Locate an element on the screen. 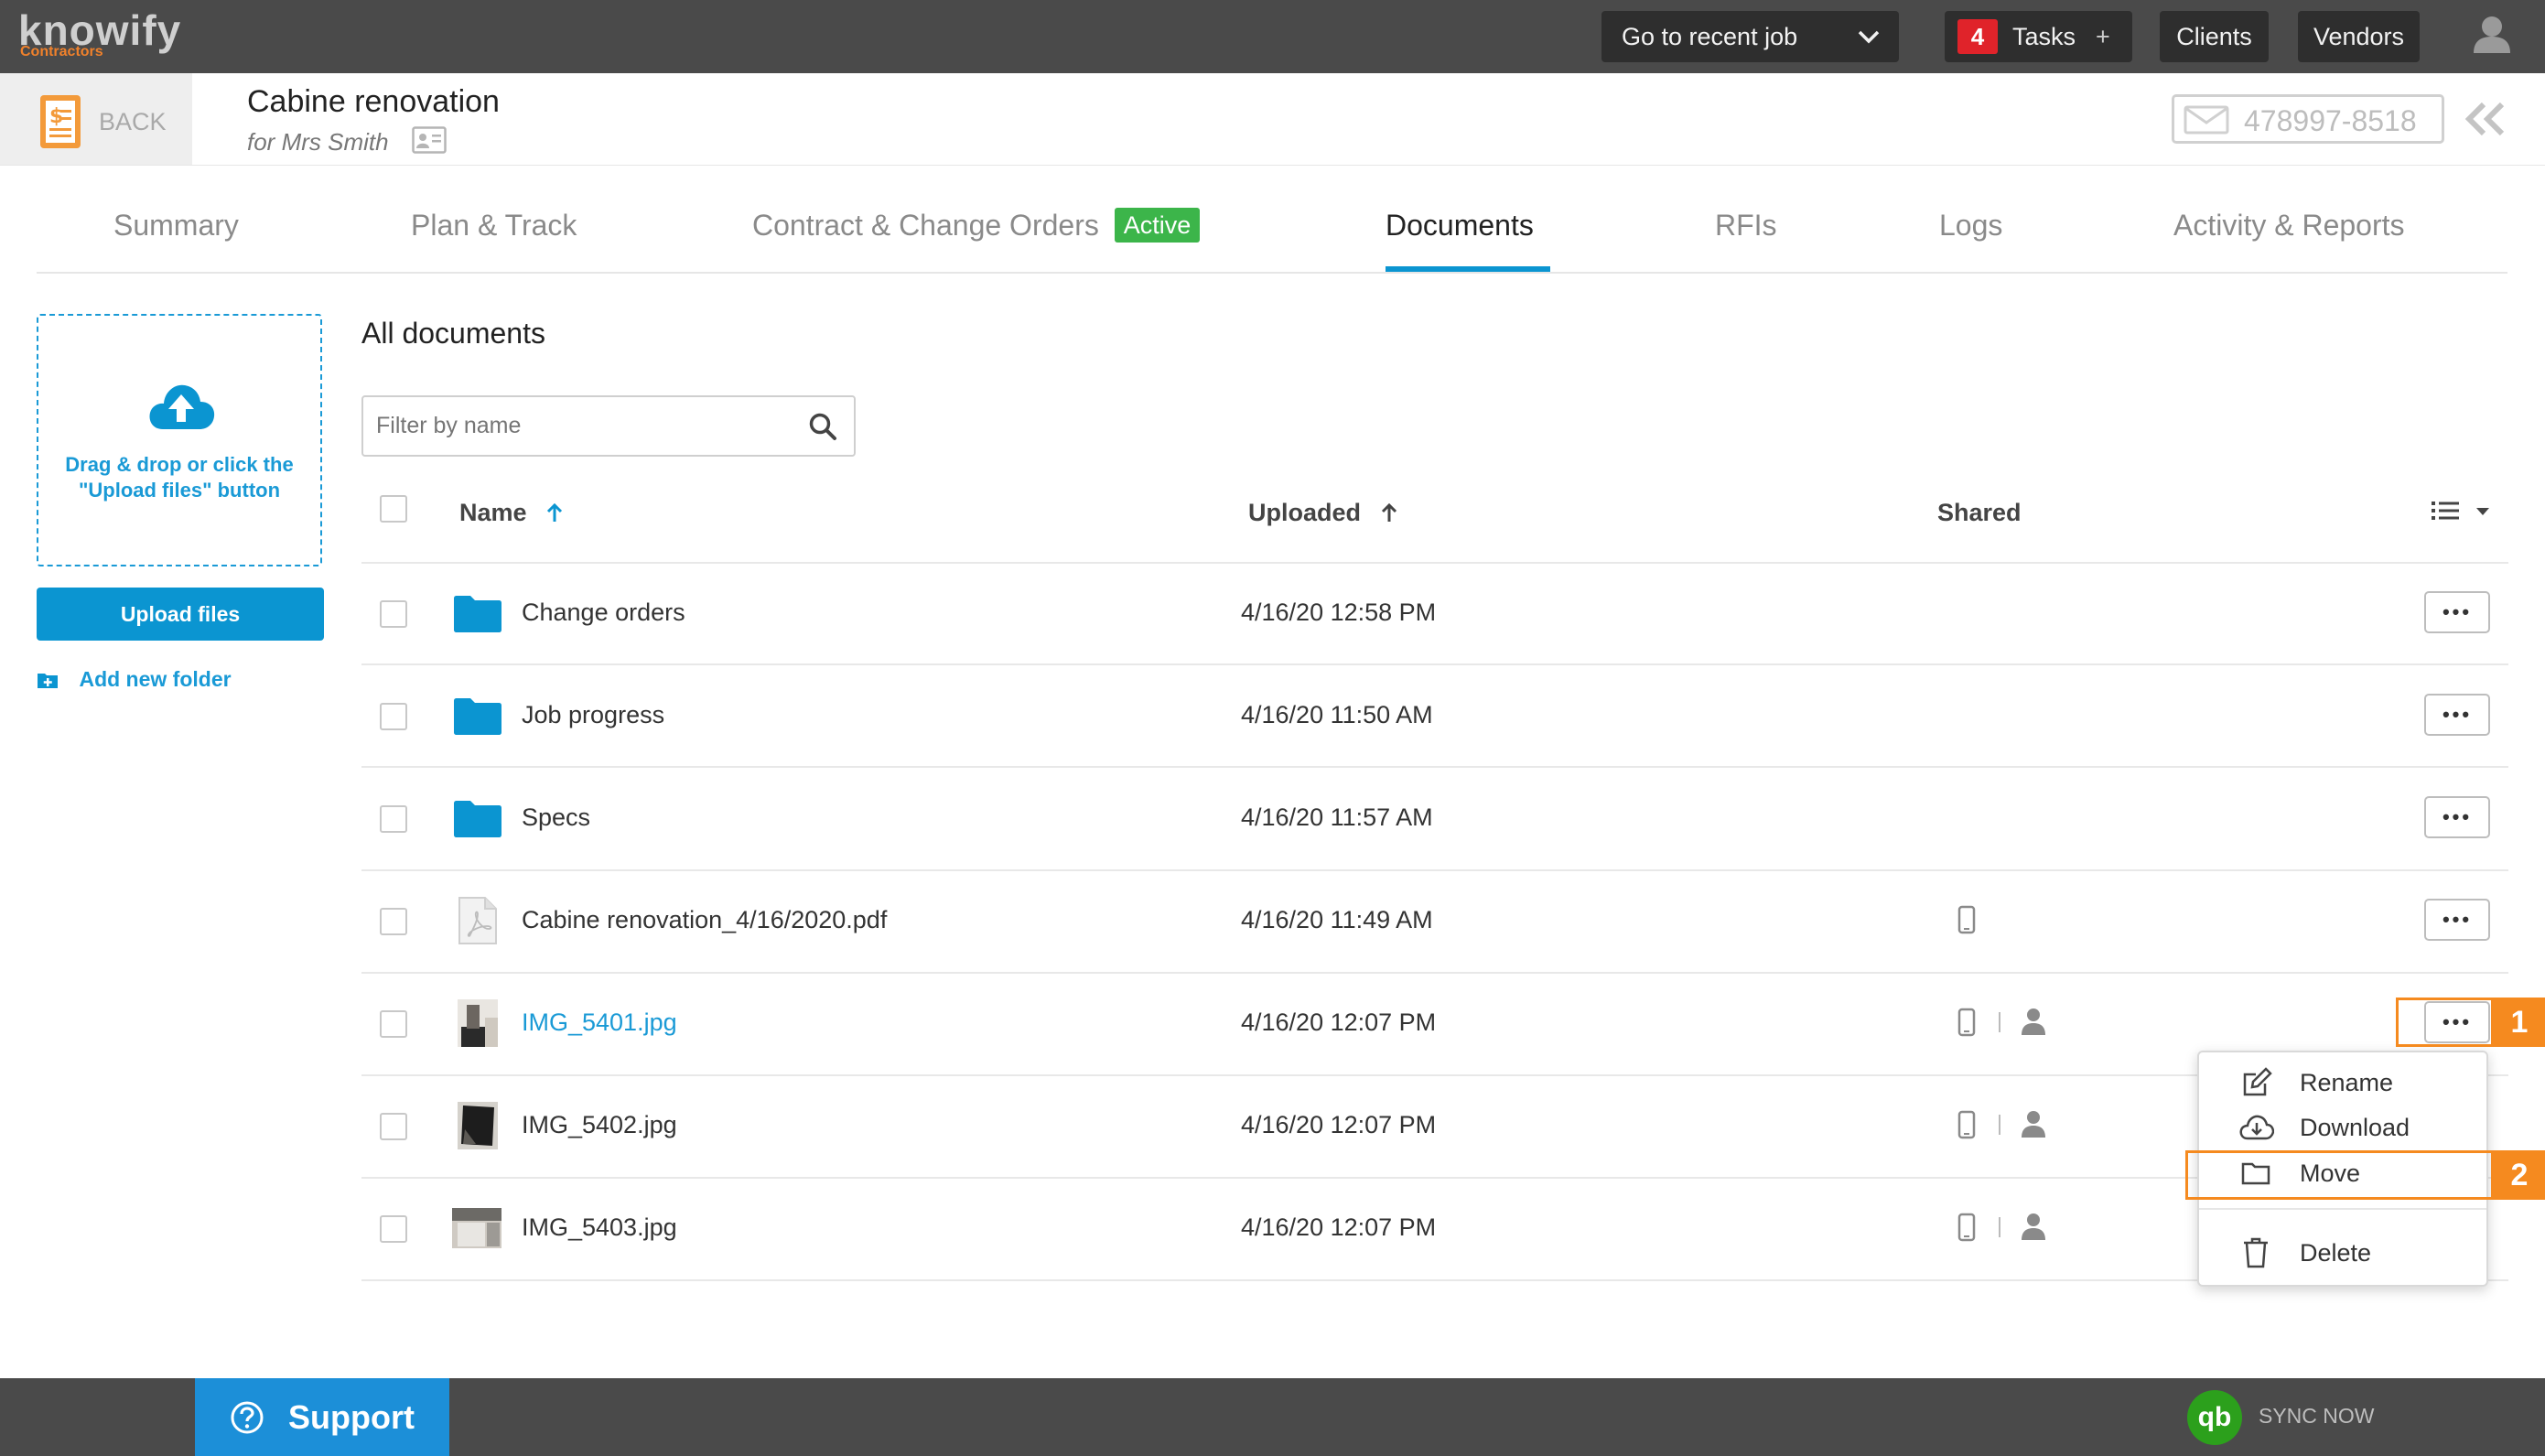 The image size is (2545, 1456). active-tab-underline is located at coordinates (1468, 269).